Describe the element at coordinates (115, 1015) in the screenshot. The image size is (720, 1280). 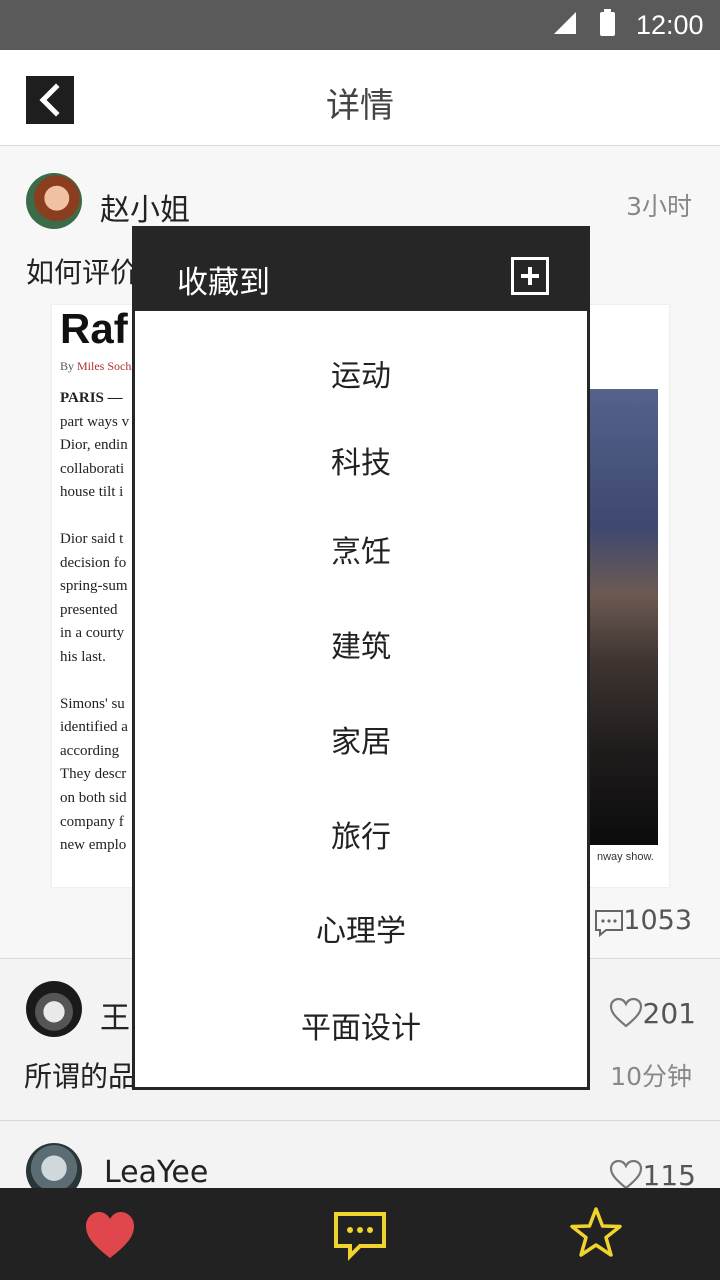
I see `list-username: 王` at that location.